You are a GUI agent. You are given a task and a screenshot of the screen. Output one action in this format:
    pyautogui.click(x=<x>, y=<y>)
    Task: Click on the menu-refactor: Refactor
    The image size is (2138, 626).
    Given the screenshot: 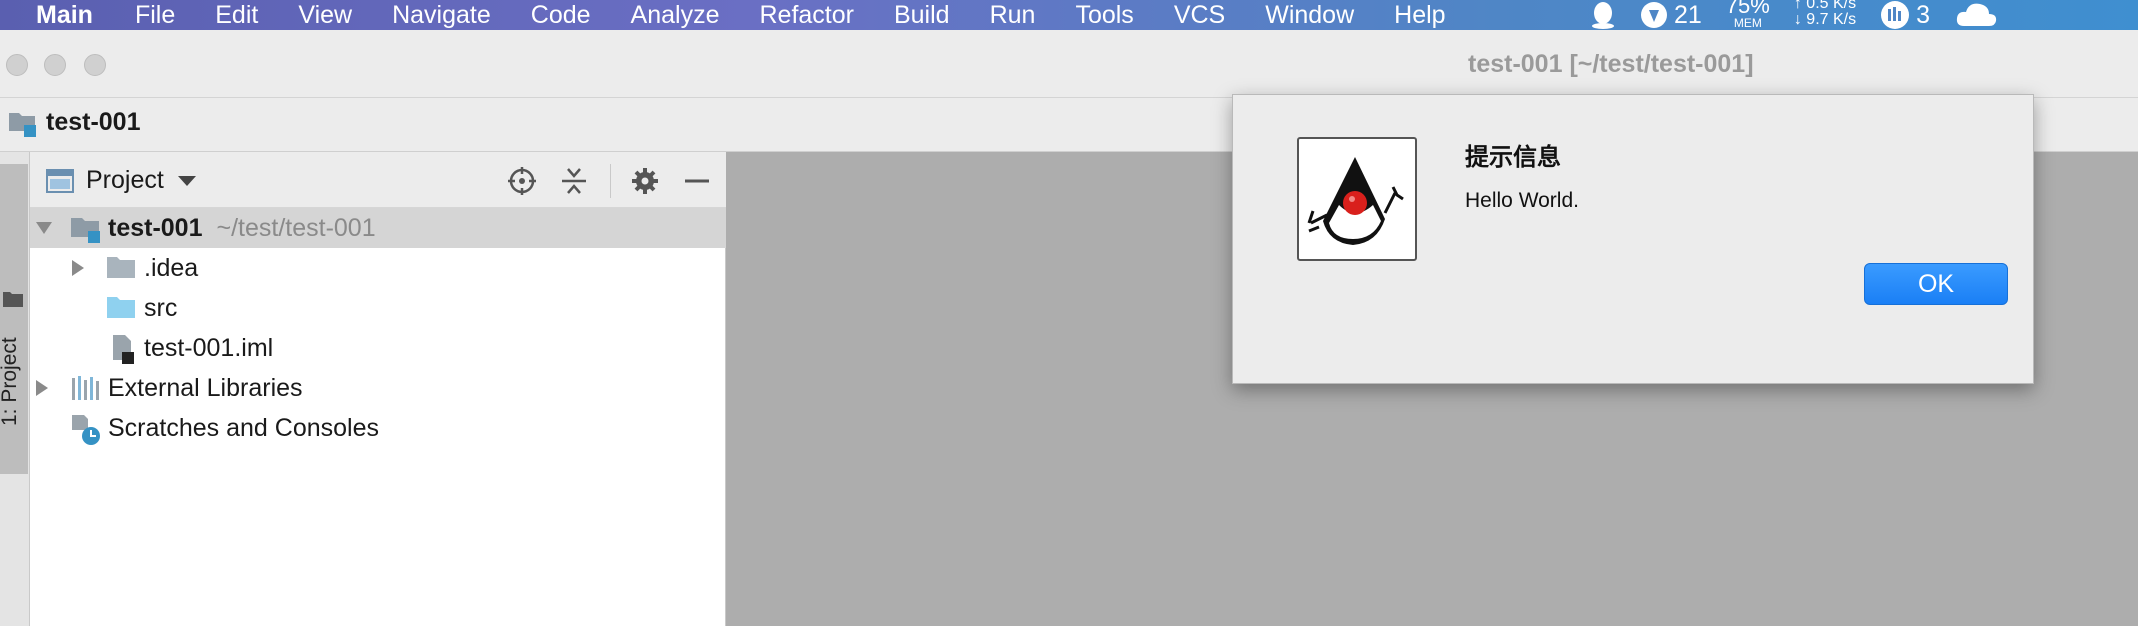 What is the action you would take?
    pyautogui.click(x=806, y=15)
    